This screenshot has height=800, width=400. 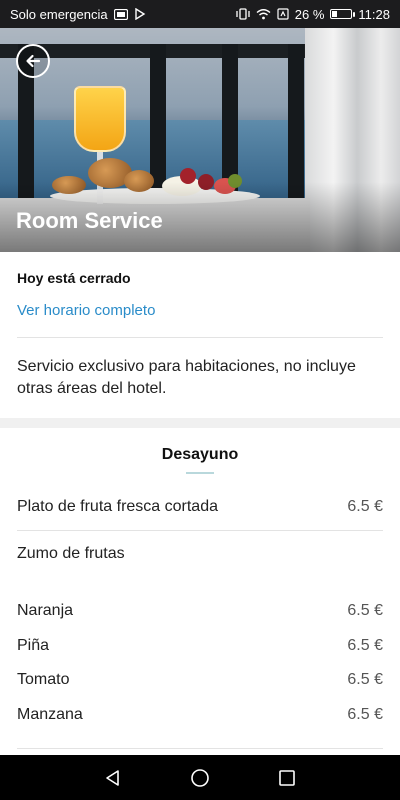 I want to click on status-label: Hoy está cerrado, so click(x=74, y=278).